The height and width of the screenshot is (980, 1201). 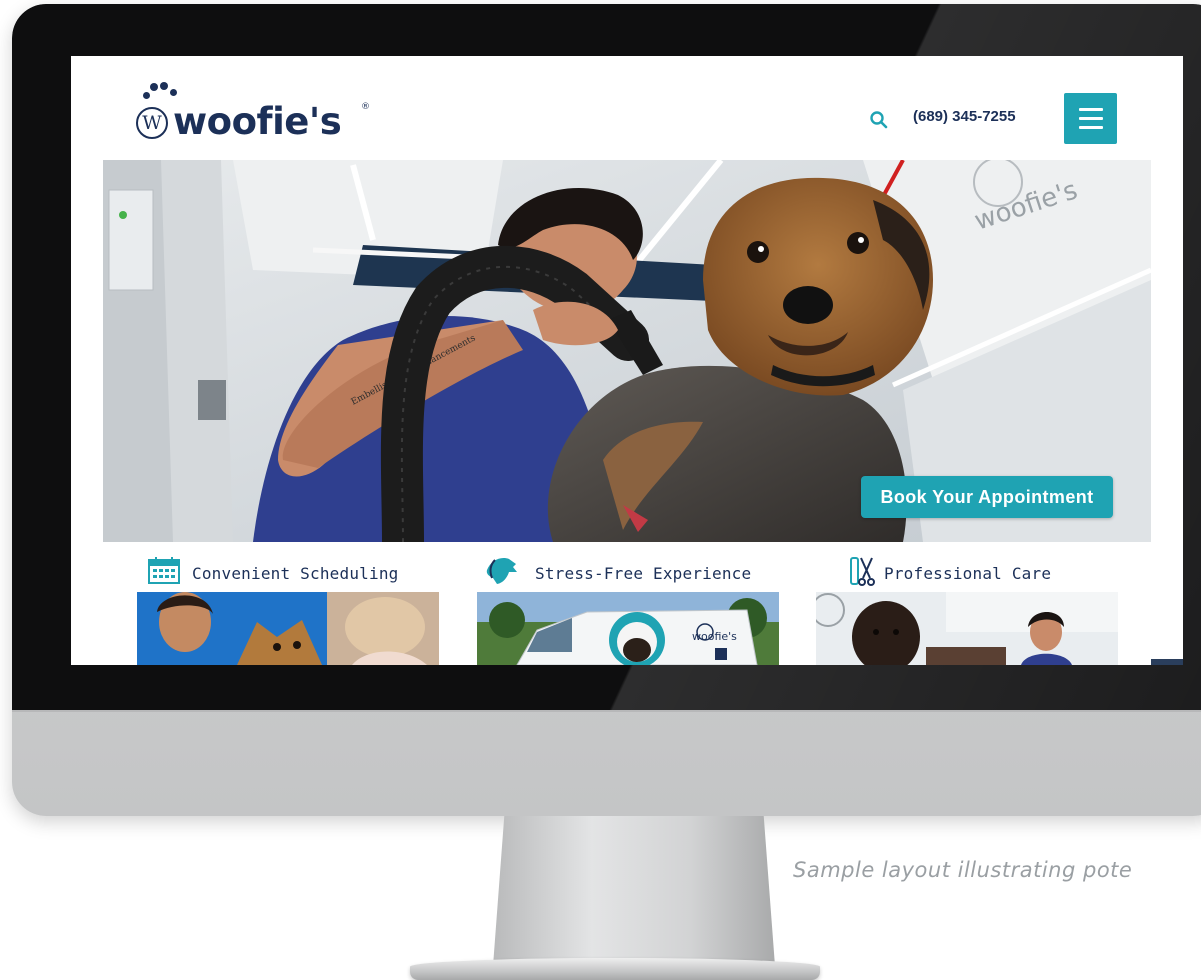 What do you see at coordinates (967, 628) in the screenshot?
I see `feature-photo-professional-care` at bounding box center [967, 628].